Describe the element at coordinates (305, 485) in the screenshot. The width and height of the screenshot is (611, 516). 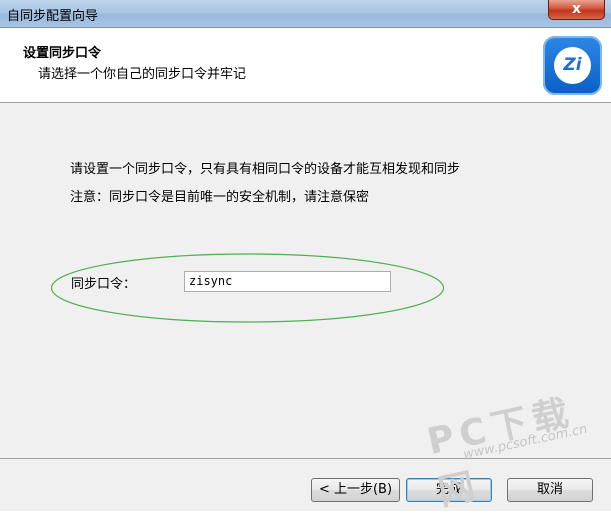
I see `wizard-footer: < 上一步(B) 完成 取消` at that location.